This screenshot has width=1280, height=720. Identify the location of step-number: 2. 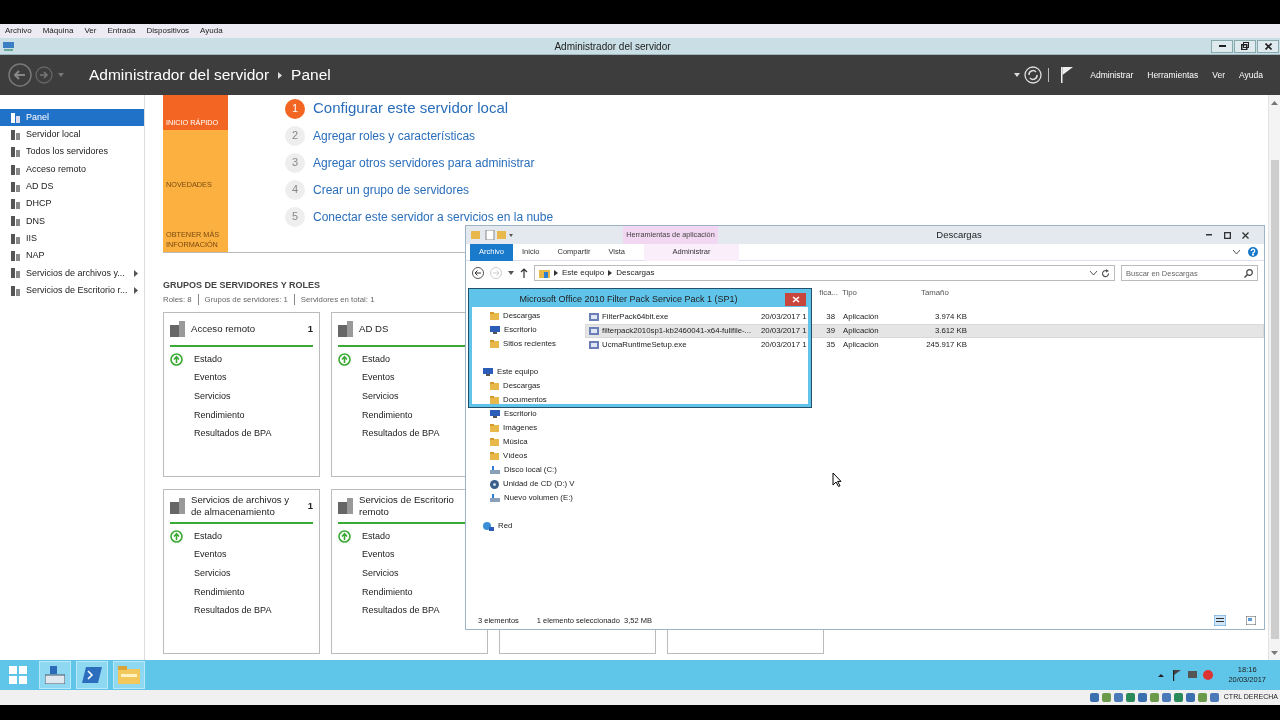
(295, 135).